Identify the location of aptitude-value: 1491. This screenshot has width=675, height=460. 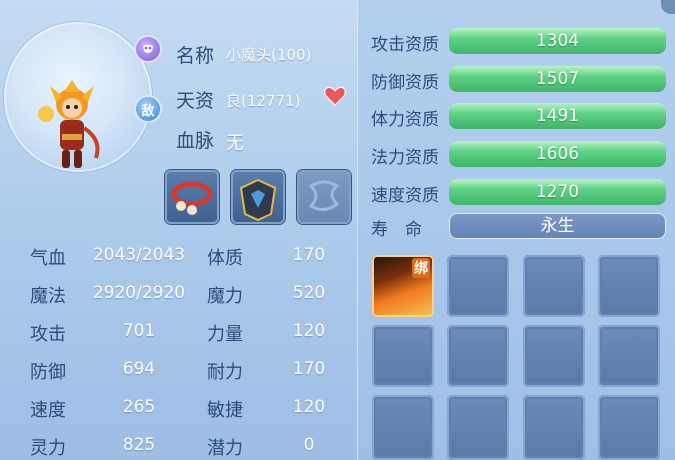
(557, 116).